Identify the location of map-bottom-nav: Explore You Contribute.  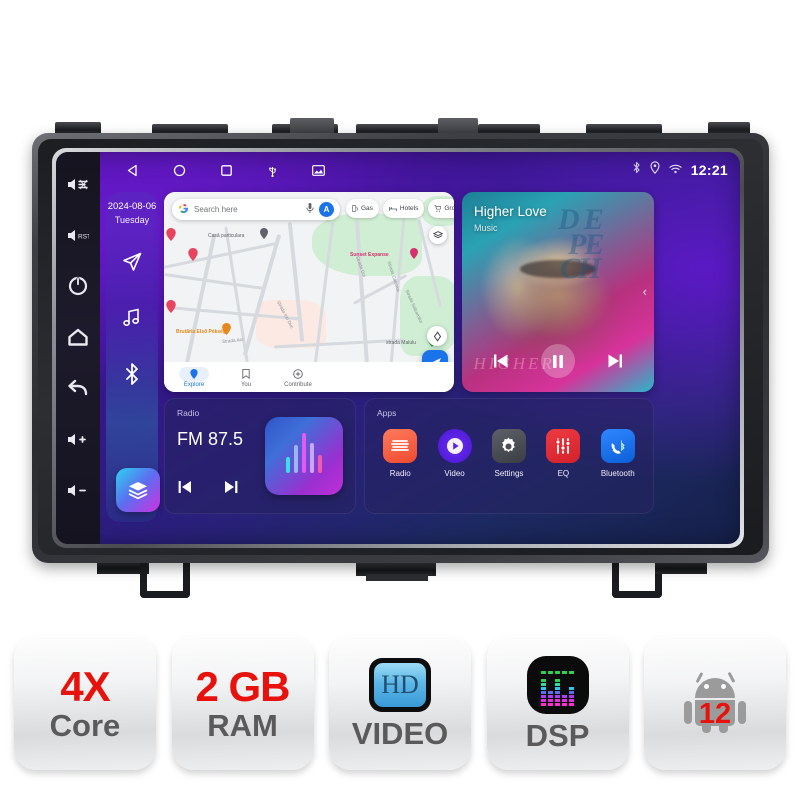
(309, 377).